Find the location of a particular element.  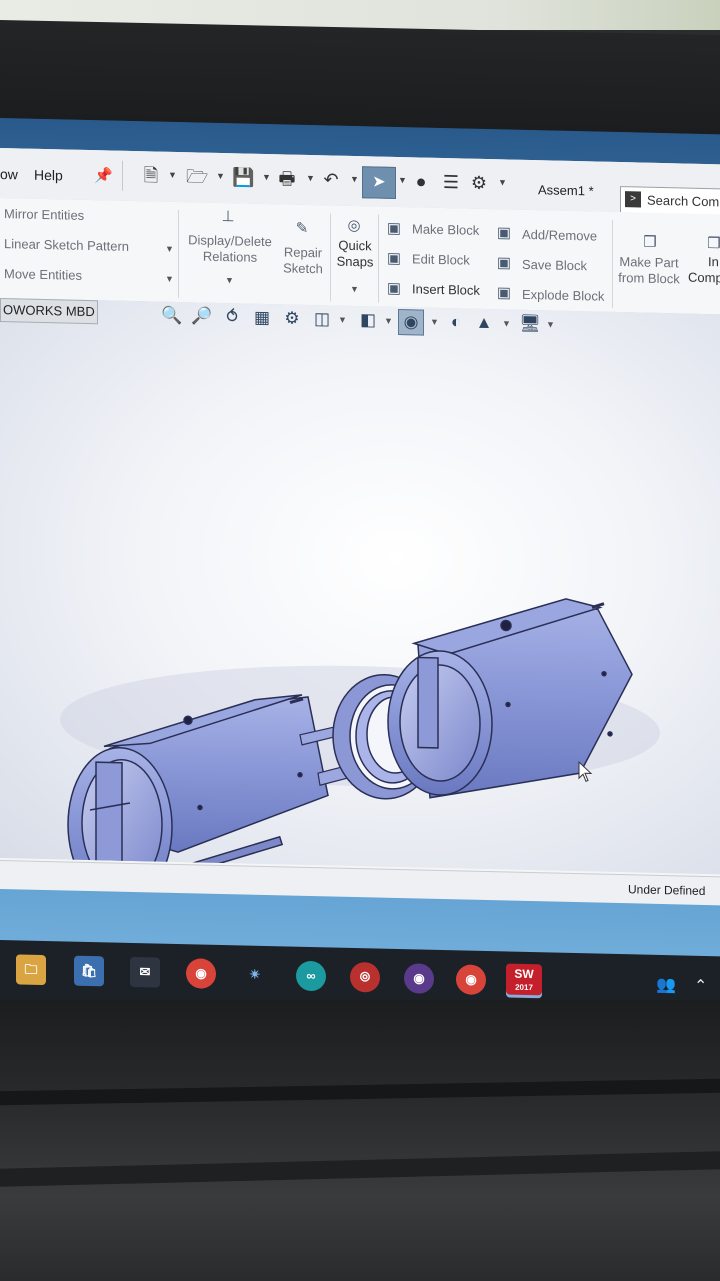

open-folder-icon: 🗁 is located at coordinates (197, 176).